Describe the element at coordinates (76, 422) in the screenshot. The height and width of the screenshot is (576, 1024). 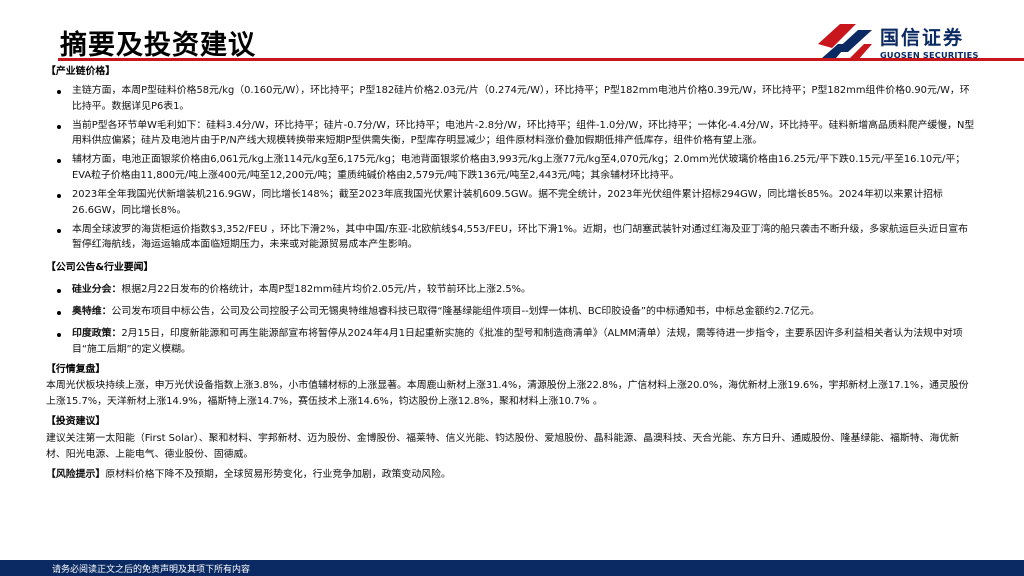
I see `section-title-investment: 【投资建议】` at that location.